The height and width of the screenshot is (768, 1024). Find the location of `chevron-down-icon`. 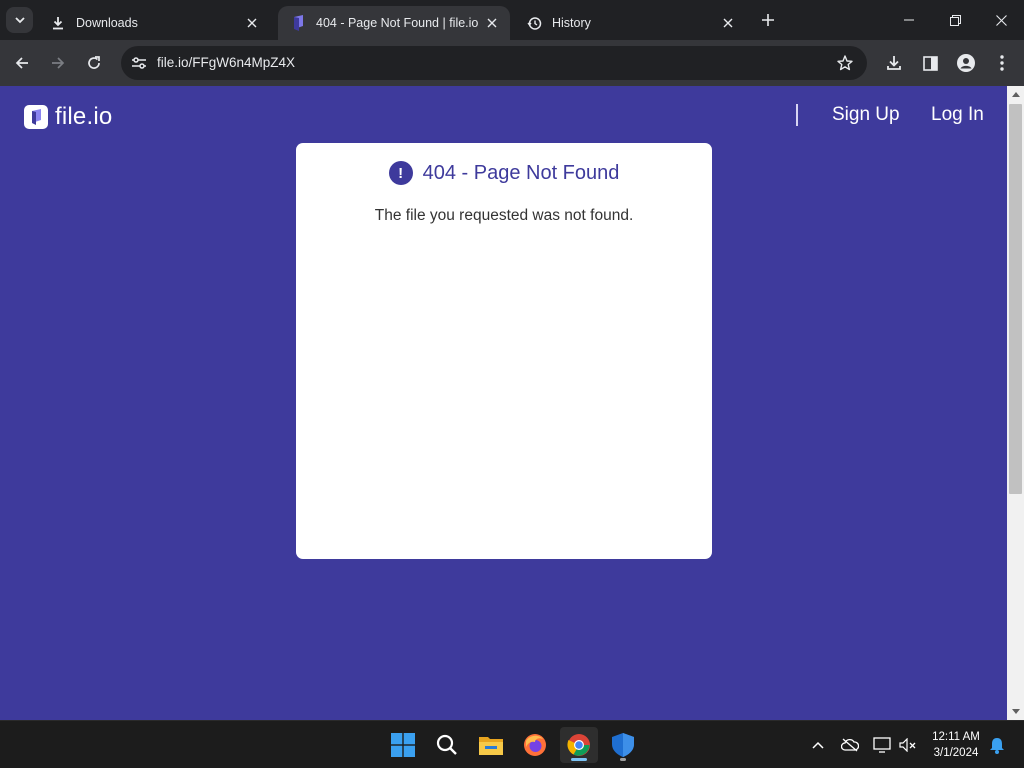

chevron-down-icon is located at coordinates (19, 20).